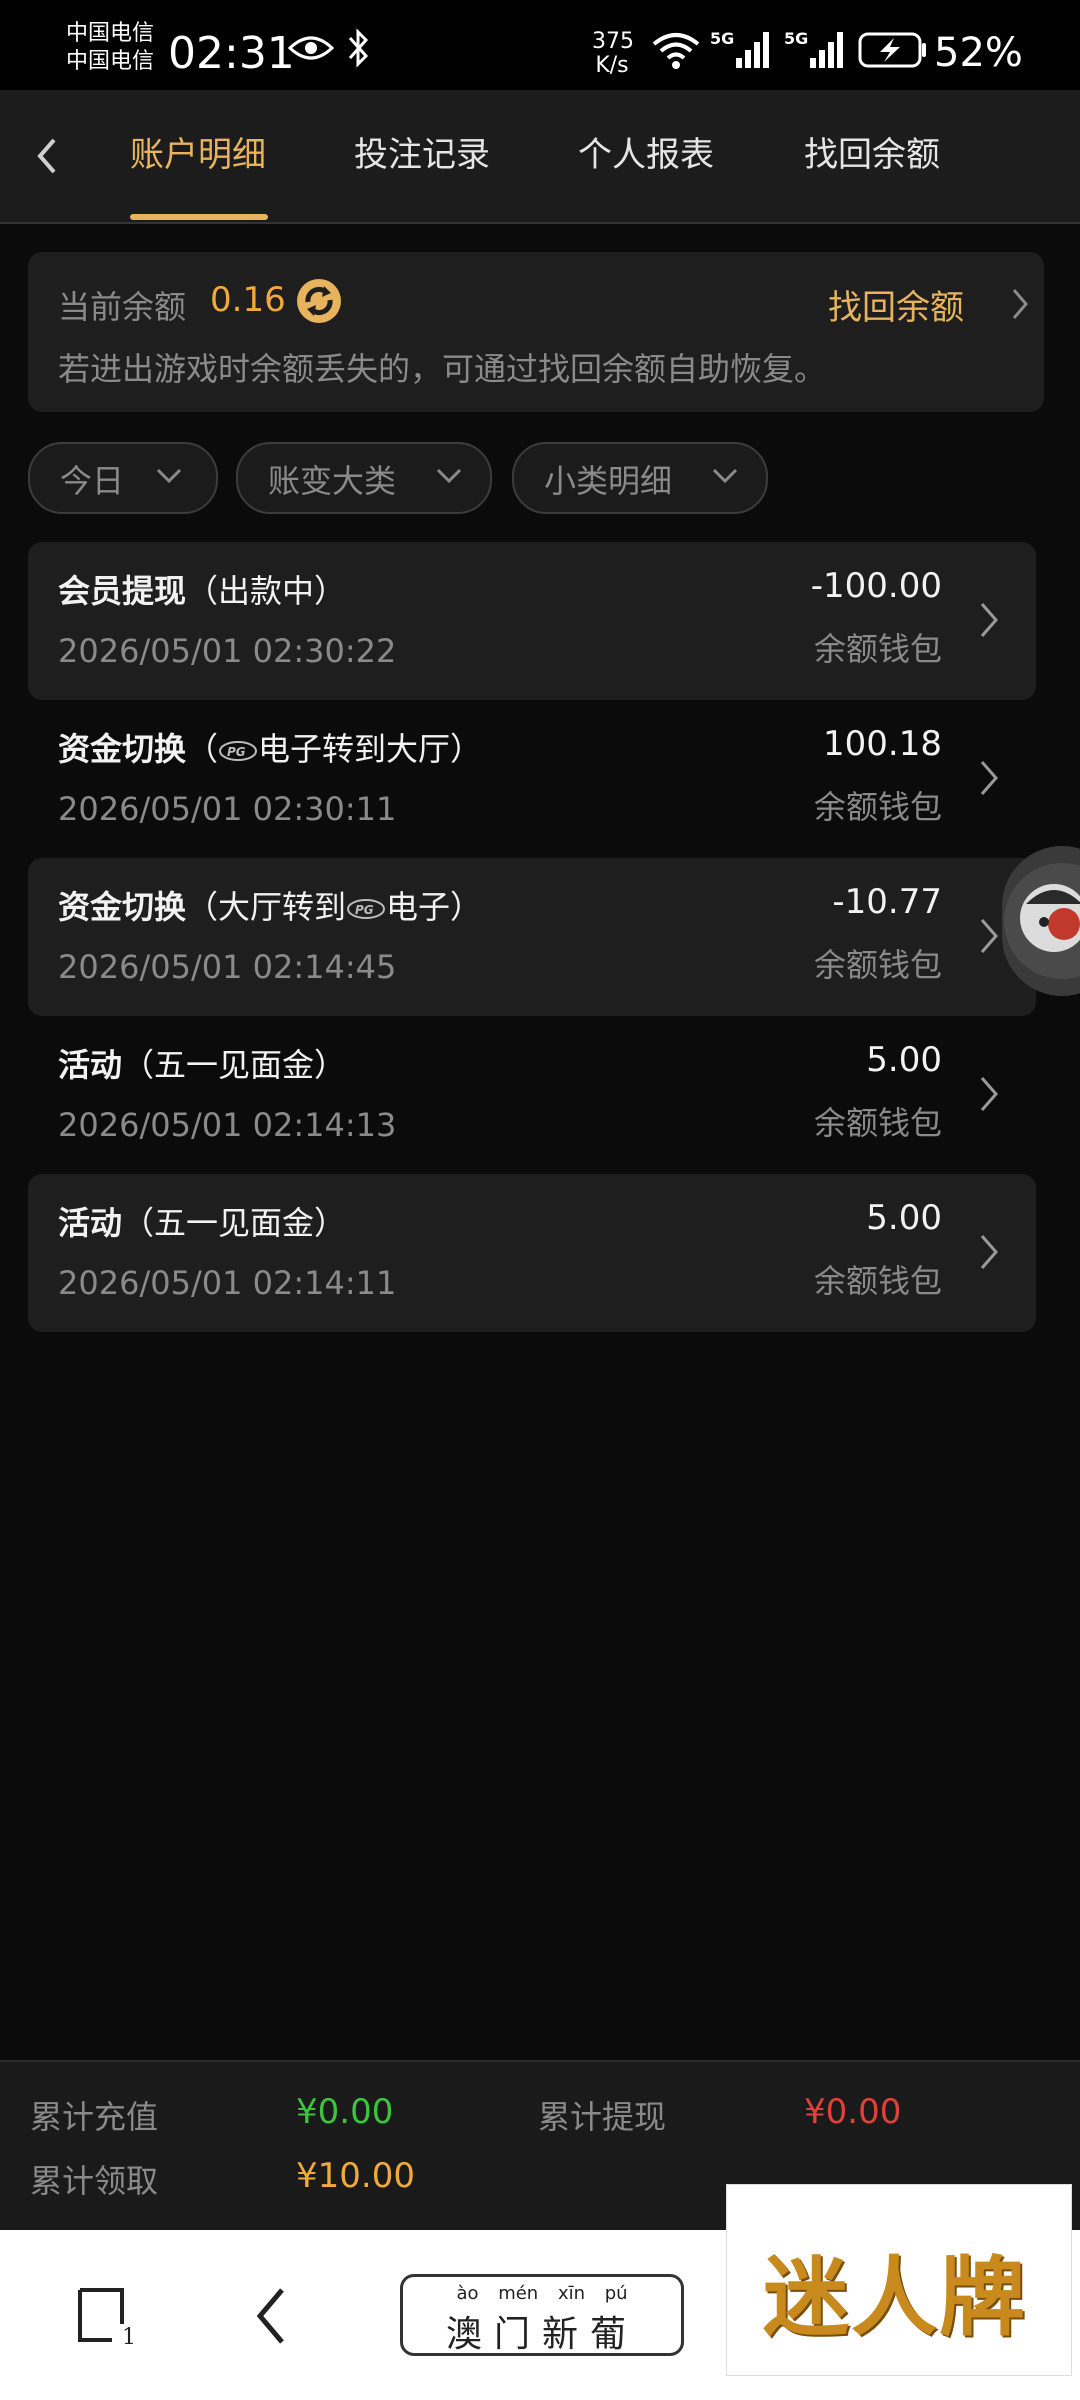 The height and width of the screenshot is (2400, 1080). Describe the element at coordinates (92, 481) in the screenshot. I see `filter-date-label: 今日` at that location.